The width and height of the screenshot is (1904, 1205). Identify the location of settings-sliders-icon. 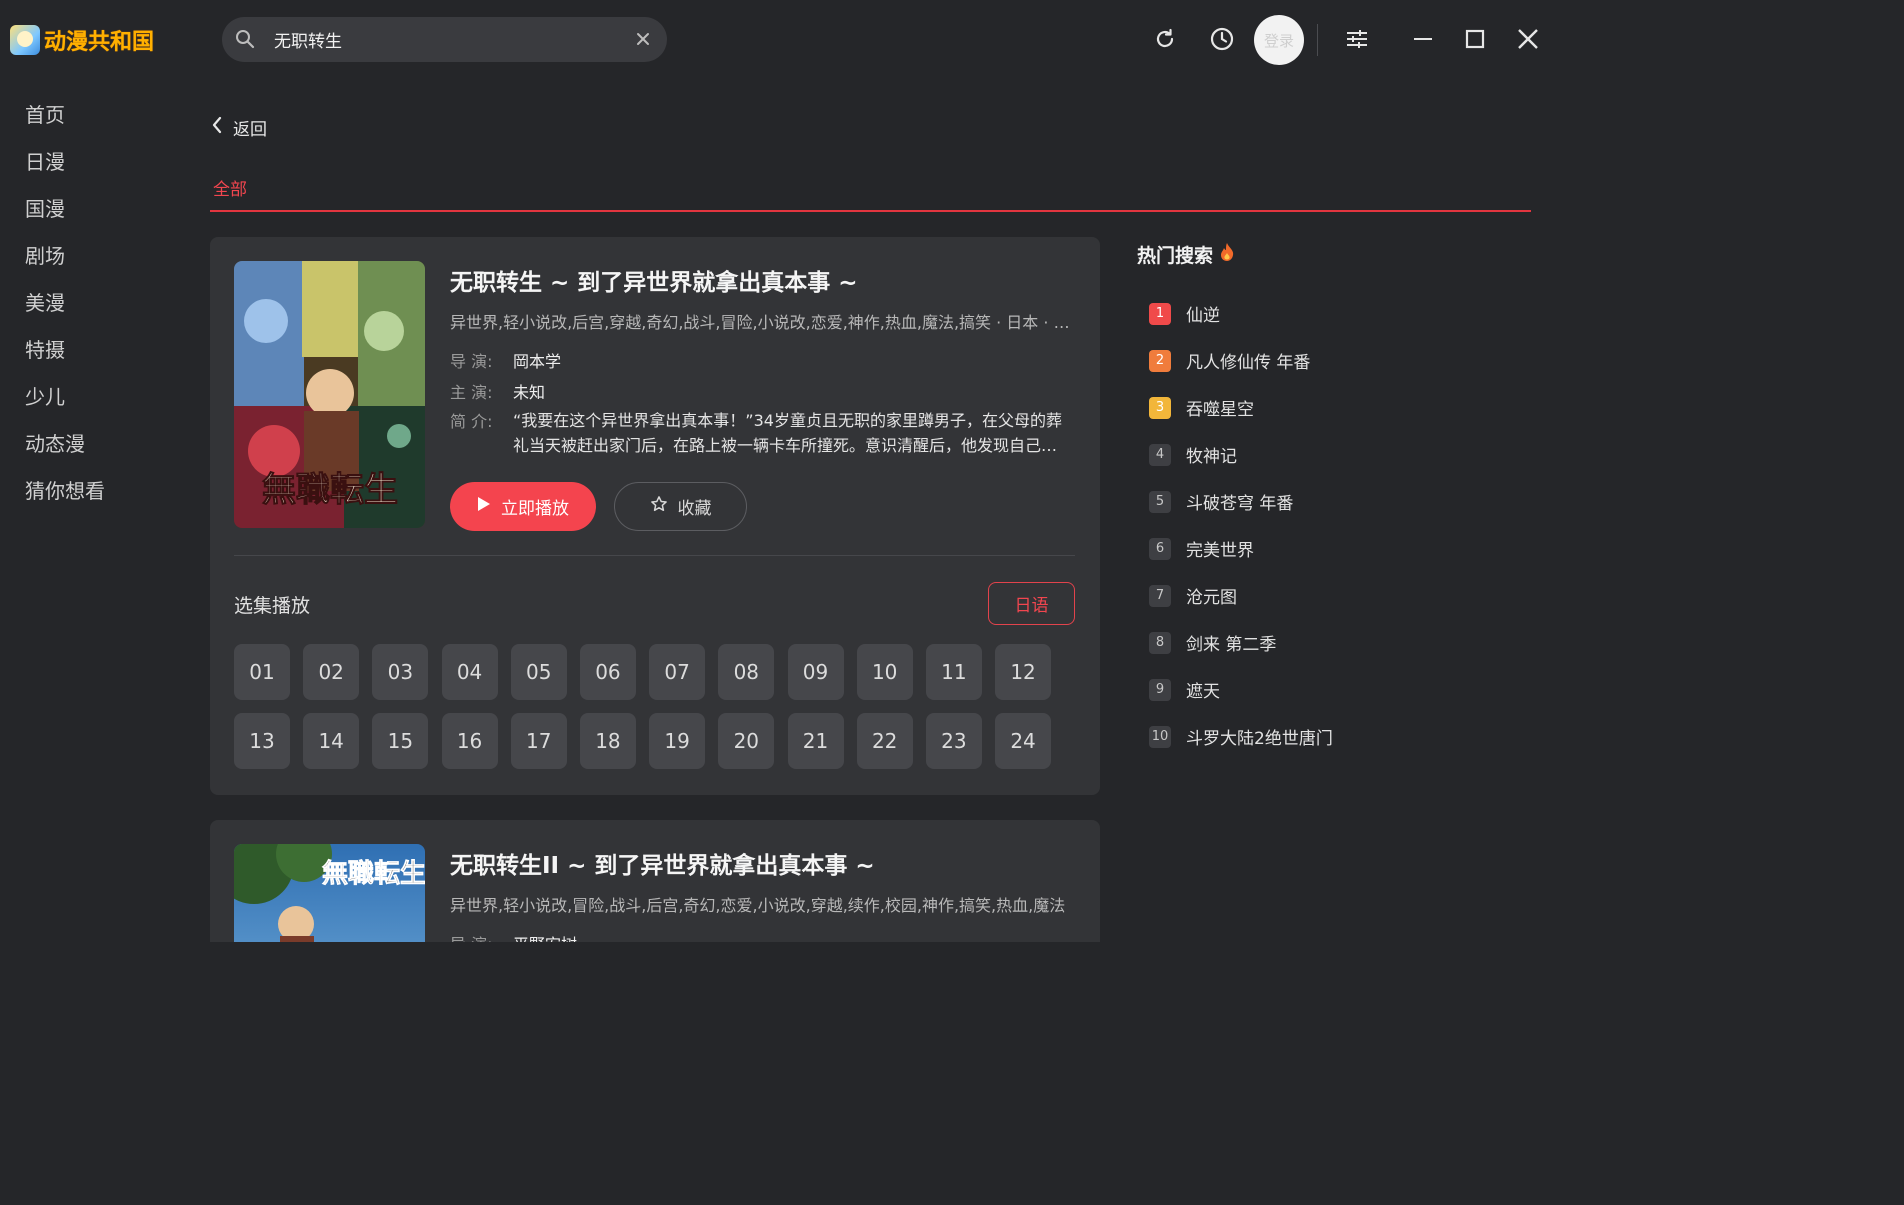
(1357, 39).